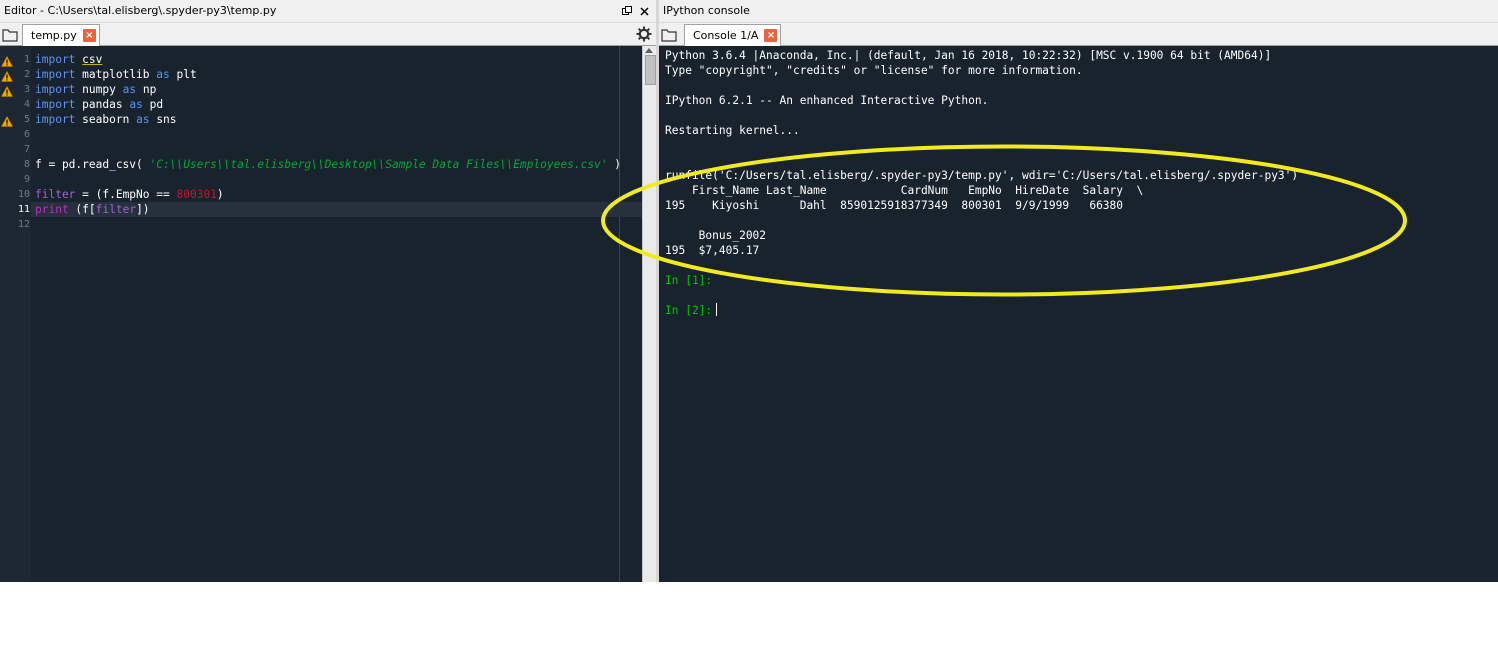  Describe the element at coordinates (1078, 11) in the screenshot. I see `console-title-bar: IPython console` at that location.